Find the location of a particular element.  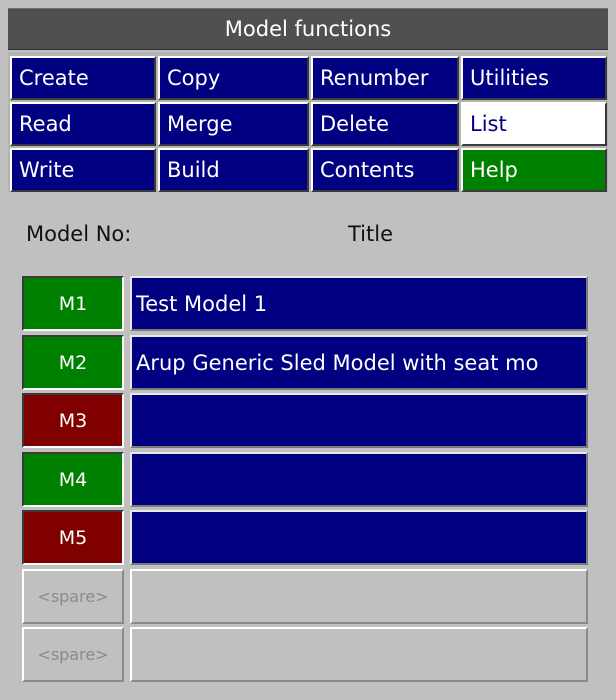

model-no-header: Model No: is located at coordinates (79, 234).